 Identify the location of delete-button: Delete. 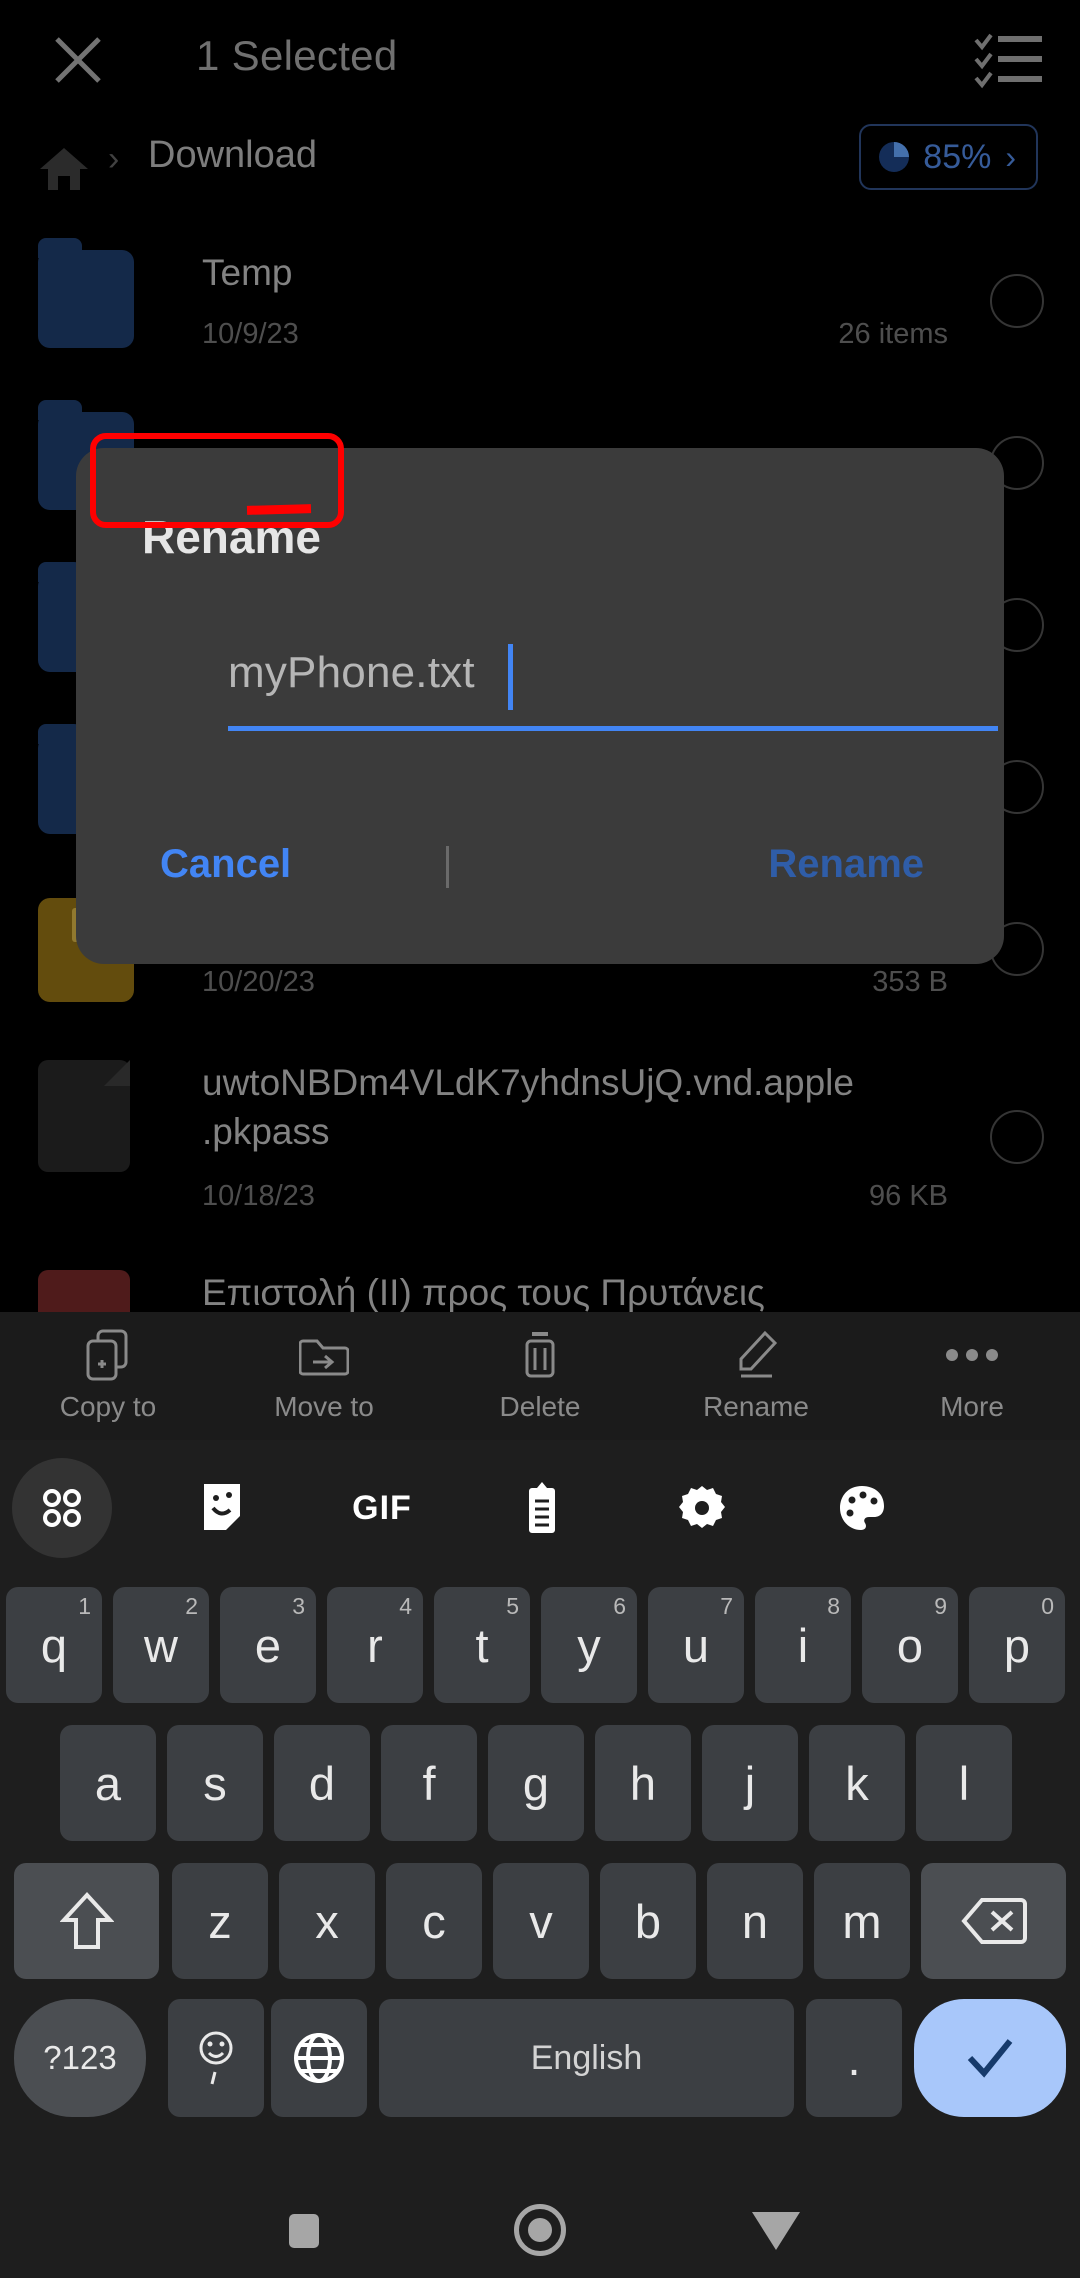
(540, 1376).